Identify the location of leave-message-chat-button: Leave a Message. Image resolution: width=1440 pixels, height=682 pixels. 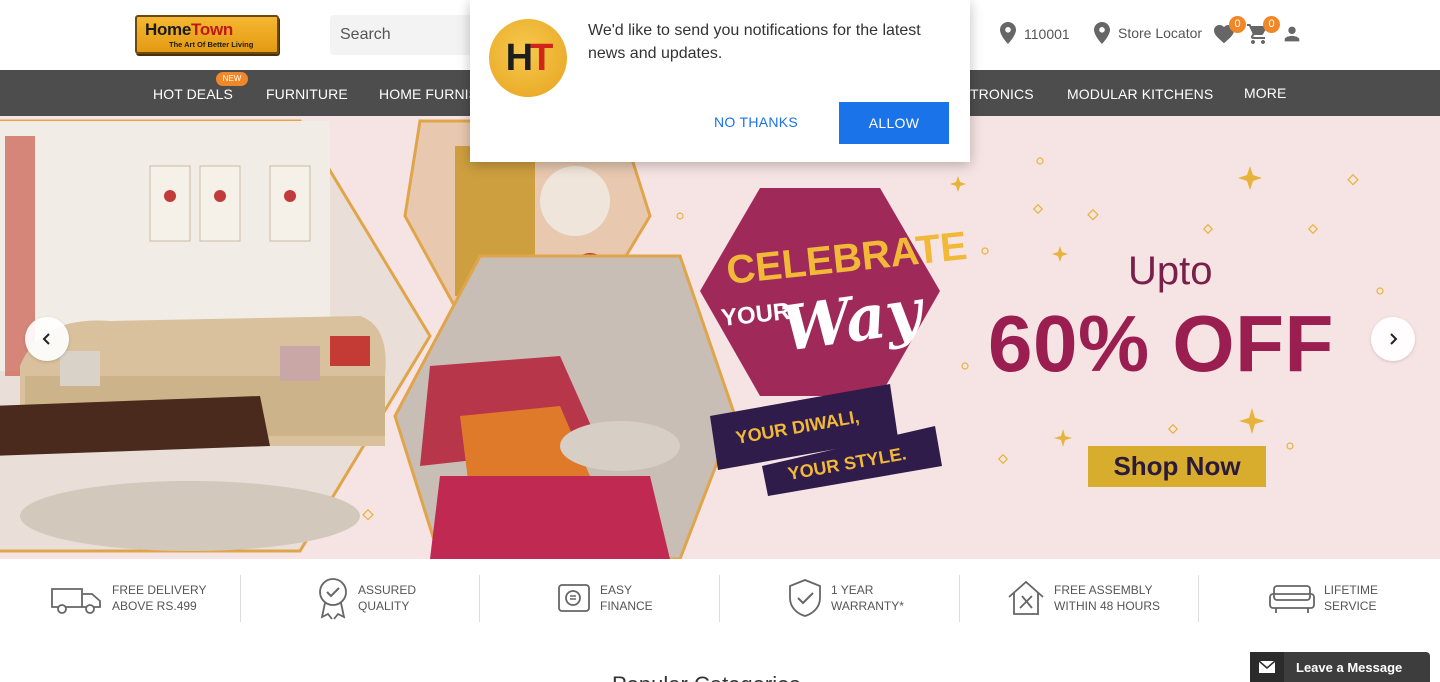
(1340, 667).